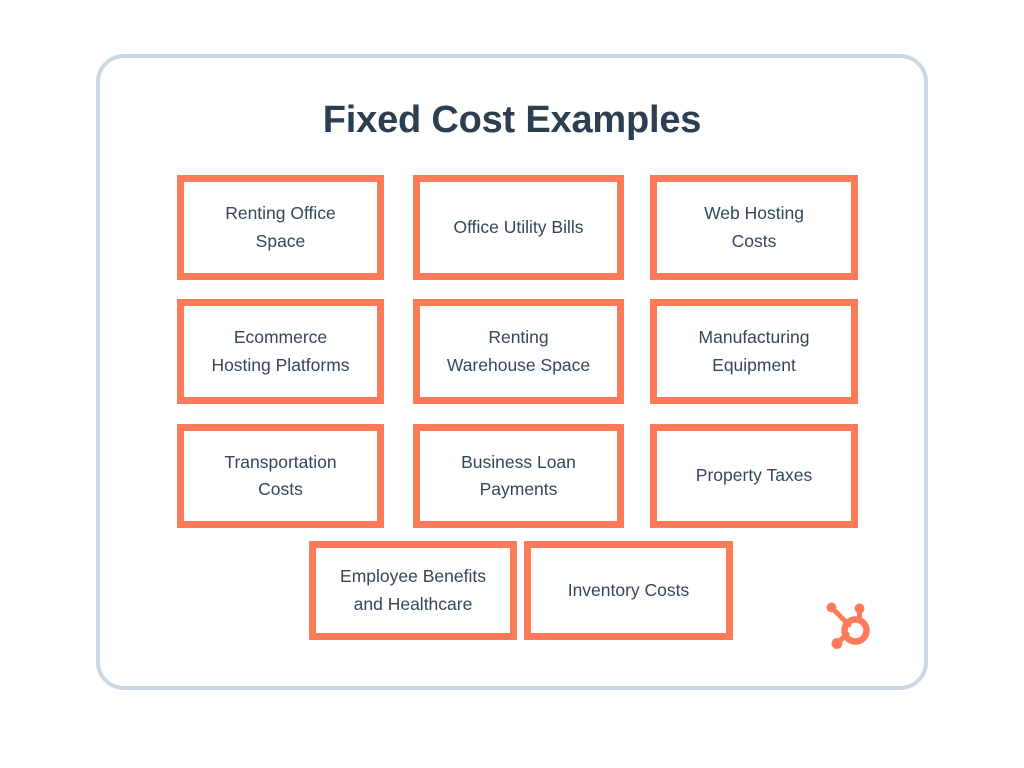  What do you see at coordinates (849, 626) in the screenshot?
I see `hubspot-sprocket-logo` at bounding box center [849, 626].